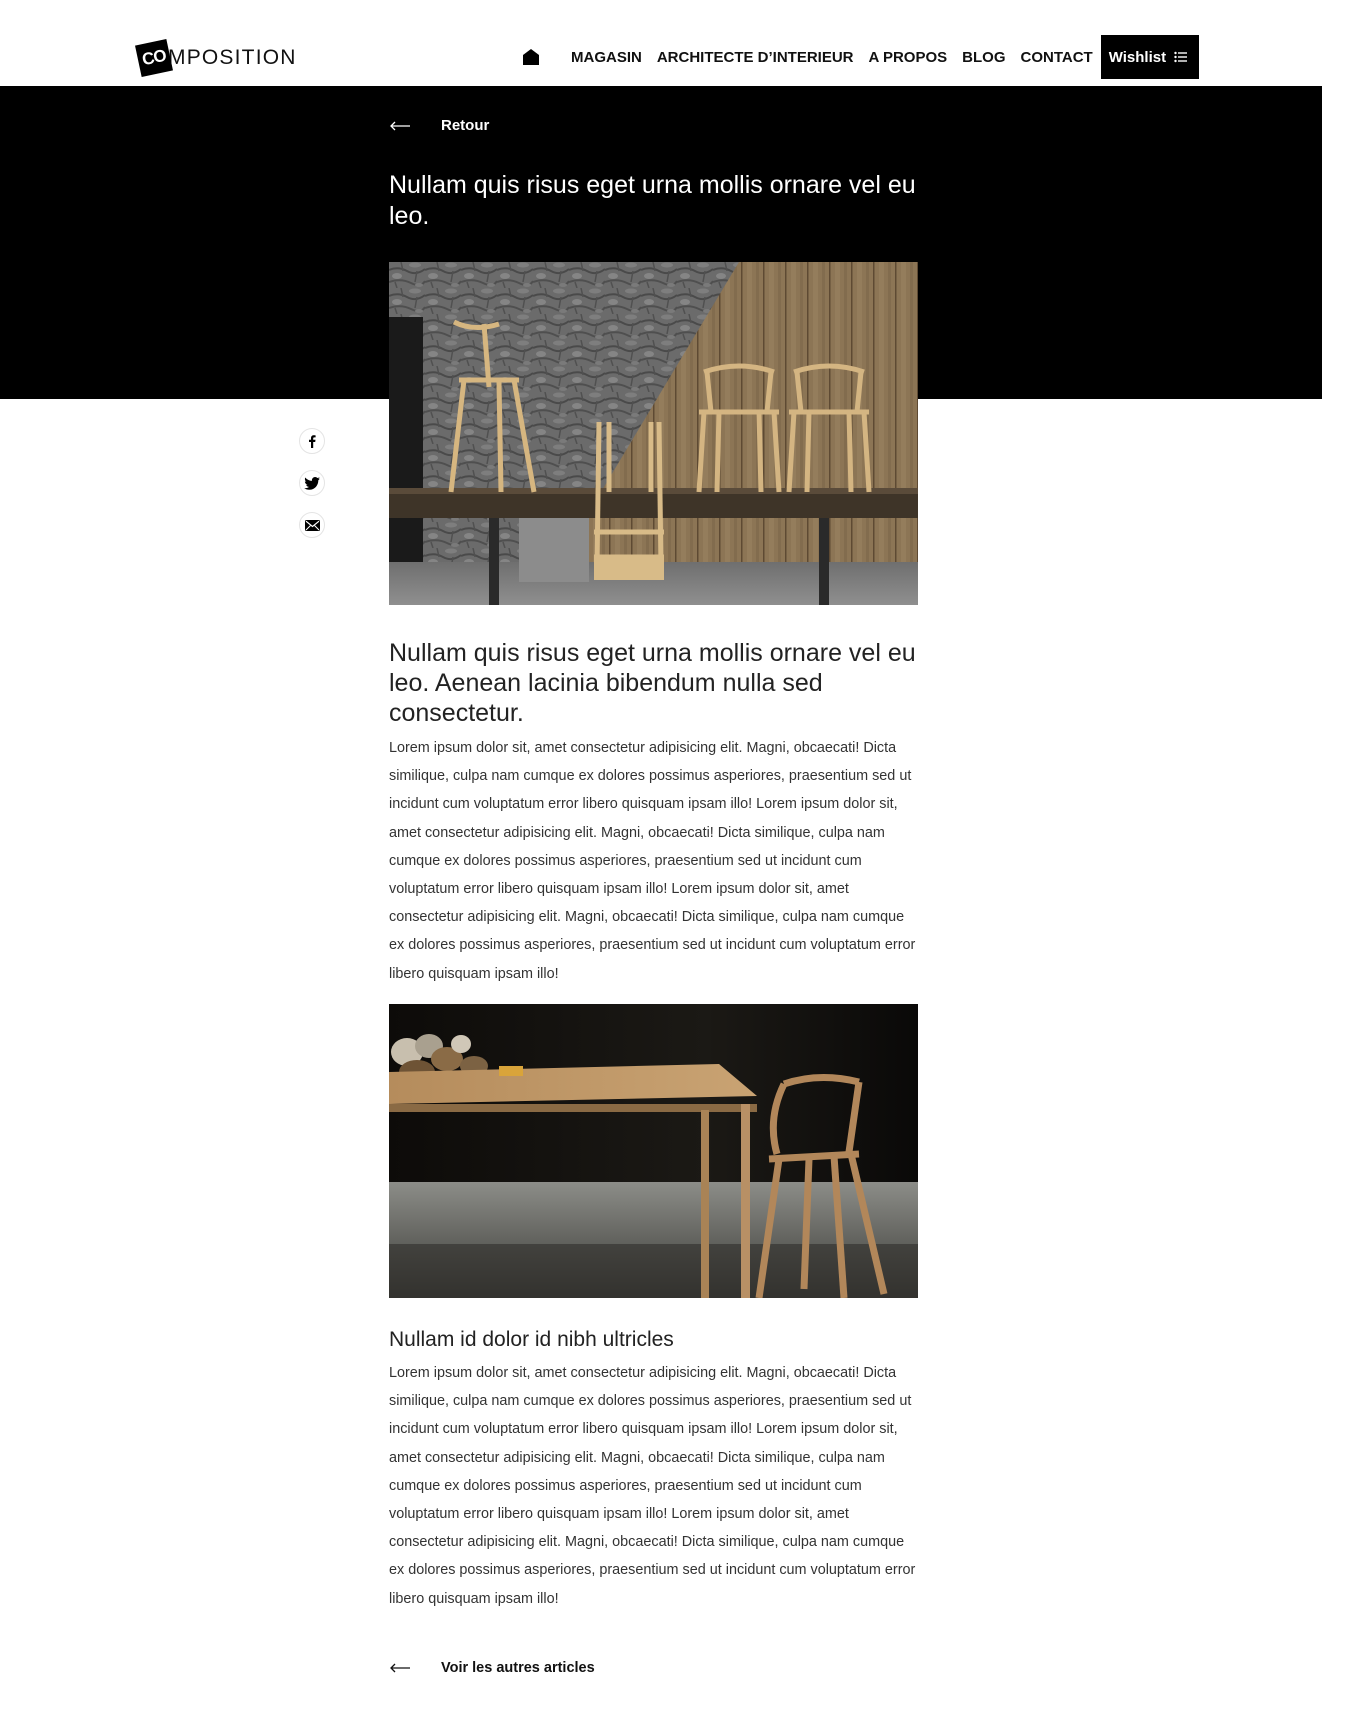 This screenshot has width=1345, height=1730. Describe the element at coordinates (1057, 57) in the screenshot. I see `nav-item-contact: CONTACT` at that location.